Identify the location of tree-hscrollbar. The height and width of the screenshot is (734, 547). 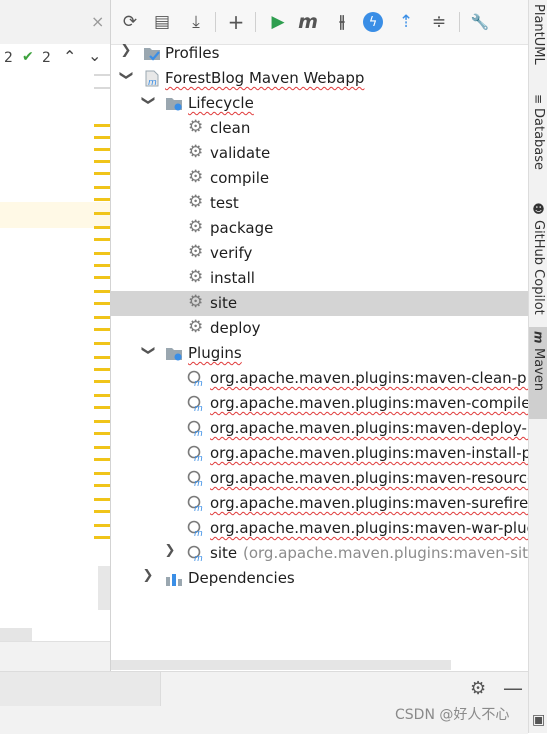
(281, 665).